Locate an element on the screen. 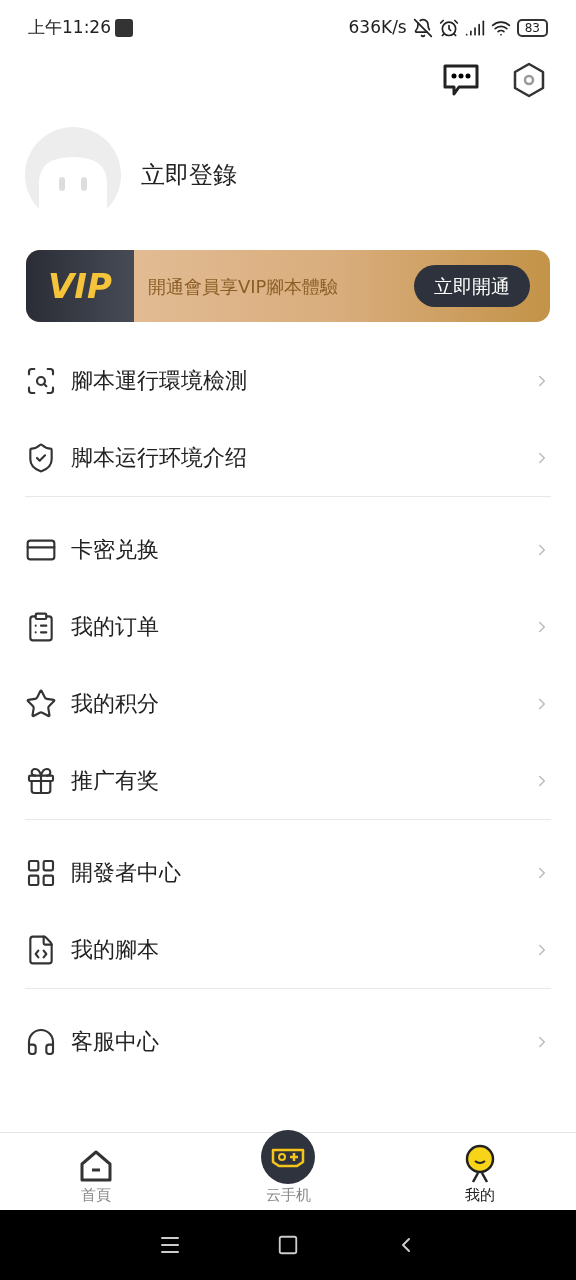 Image resolution: width=576 pixels, height=1280 pixels. menu-item: 脚本运行环境介绍 is located at coordinates (288, 457).